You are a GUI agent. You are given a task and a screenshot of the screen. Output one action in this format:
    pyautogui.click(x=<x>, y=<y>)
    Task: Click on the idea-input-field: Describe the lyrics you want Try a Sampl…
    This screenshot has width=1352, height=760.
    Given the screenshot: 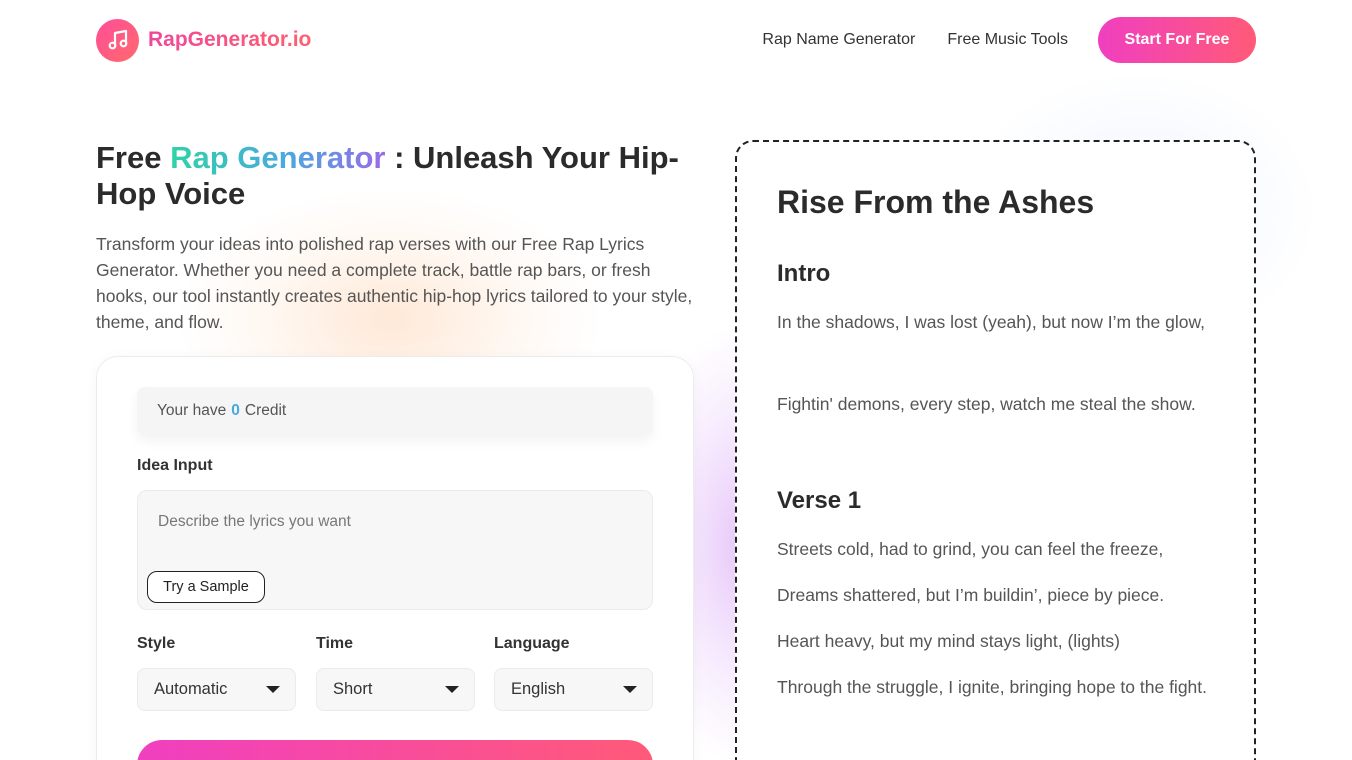 What is the action you would take?
    pyautogui.click(x=395, y=550)
    